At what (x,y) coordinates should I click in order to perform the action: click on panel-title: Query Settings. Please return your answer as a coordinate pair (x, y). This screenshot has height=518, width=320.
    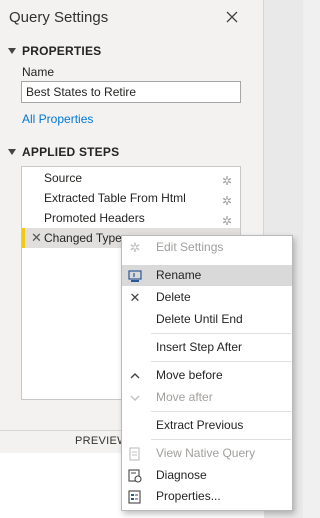
    Looking at the image, I should click on (59, 17).